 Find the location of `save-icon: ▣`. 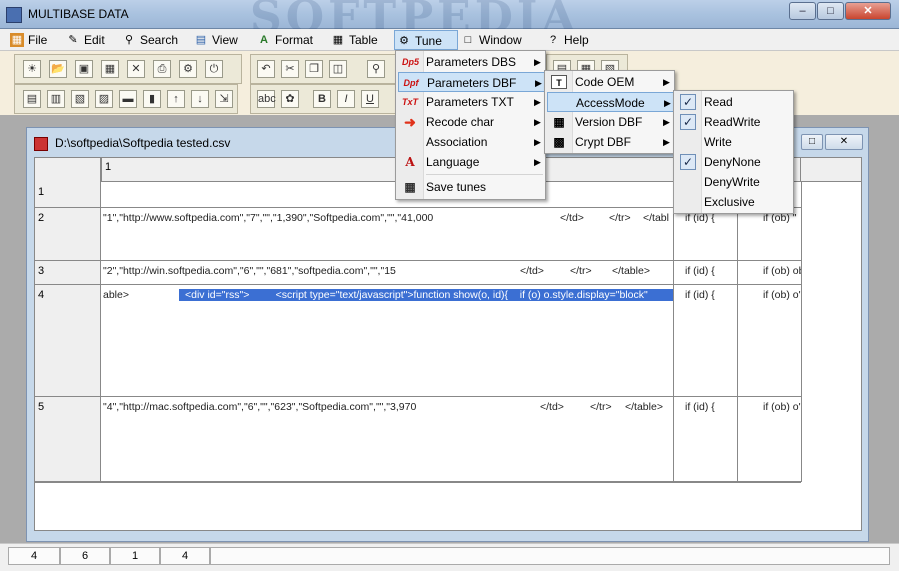

save-icon: ▣ is located at coordinates (84, 69).